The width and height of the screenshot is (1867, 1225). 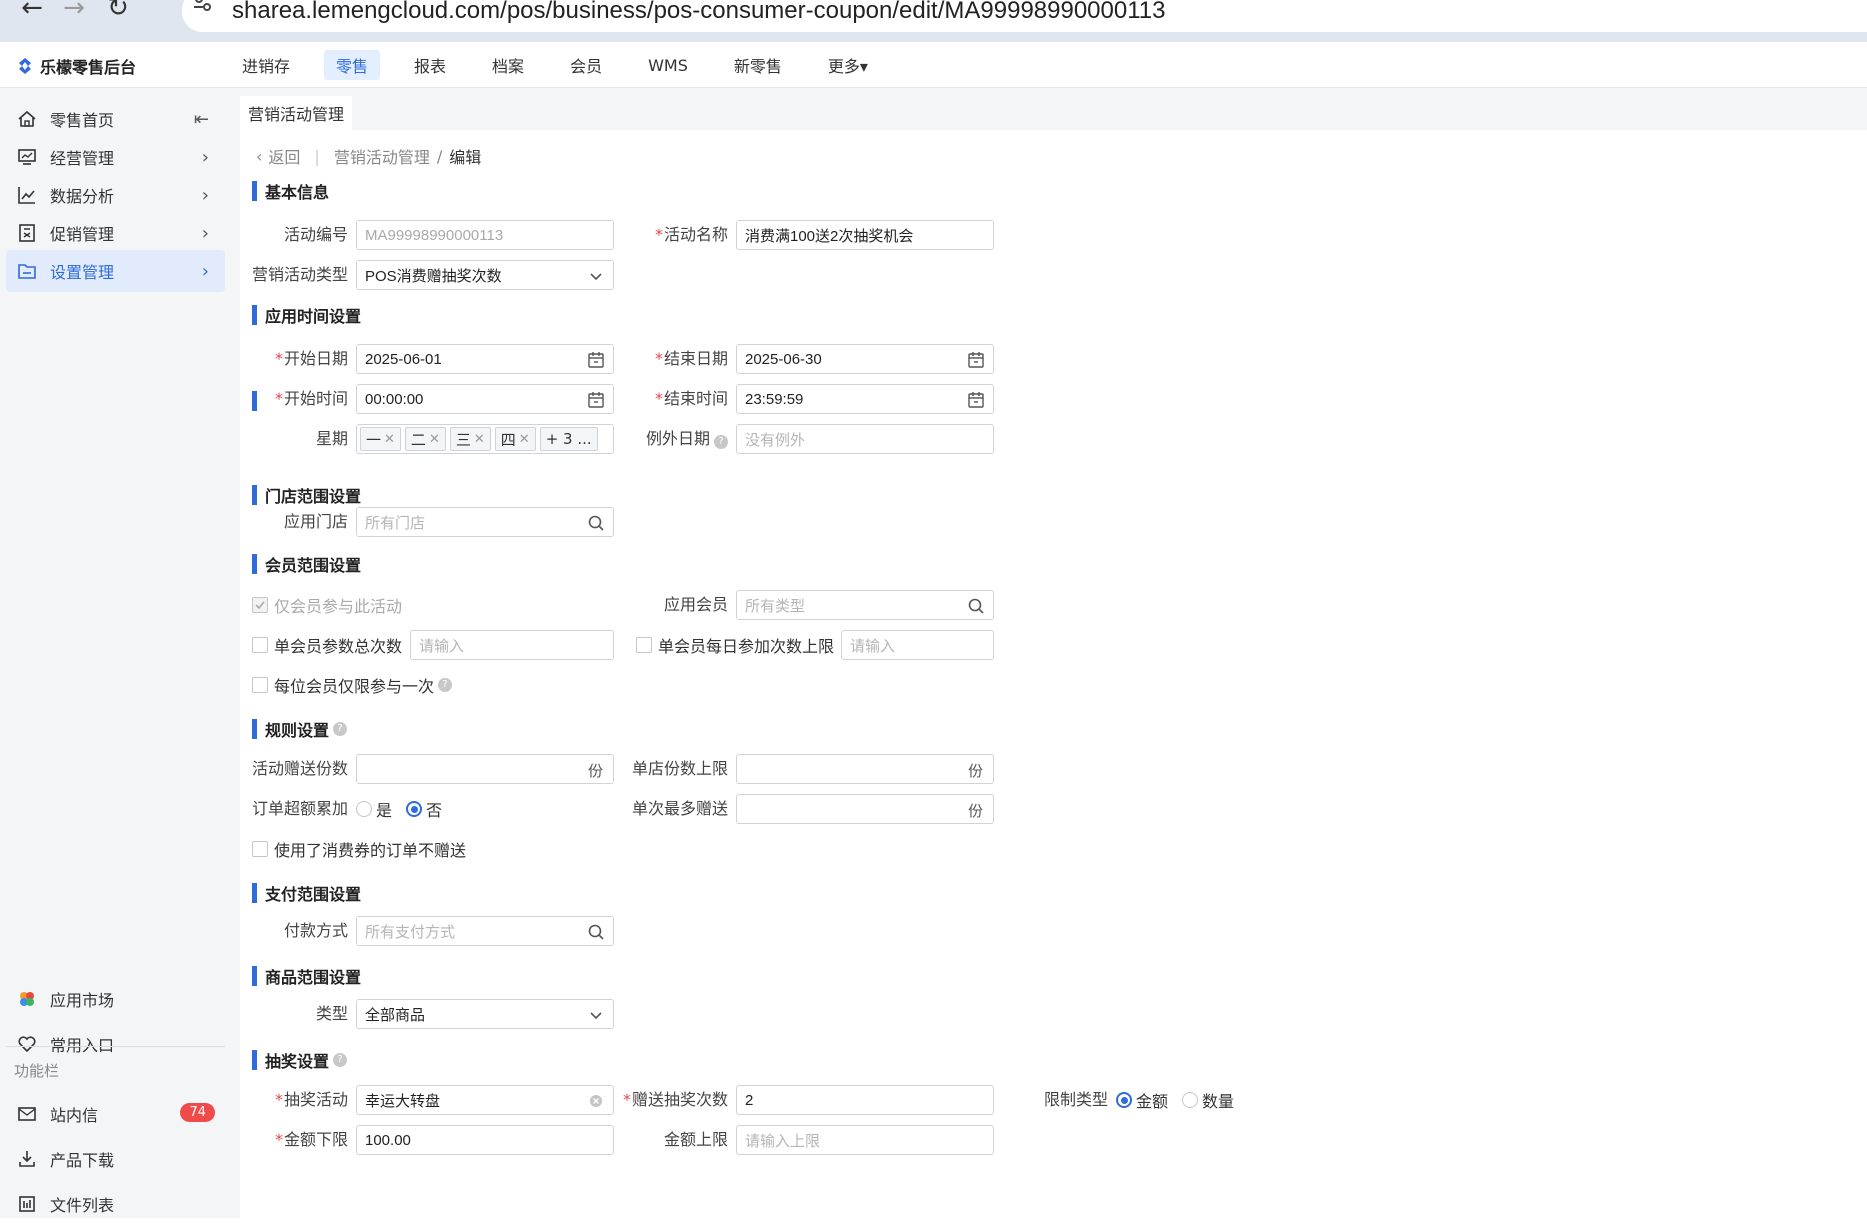 I want to click on limit-type-radio-group: 金额 数量, so click(x=1182, y=1100).